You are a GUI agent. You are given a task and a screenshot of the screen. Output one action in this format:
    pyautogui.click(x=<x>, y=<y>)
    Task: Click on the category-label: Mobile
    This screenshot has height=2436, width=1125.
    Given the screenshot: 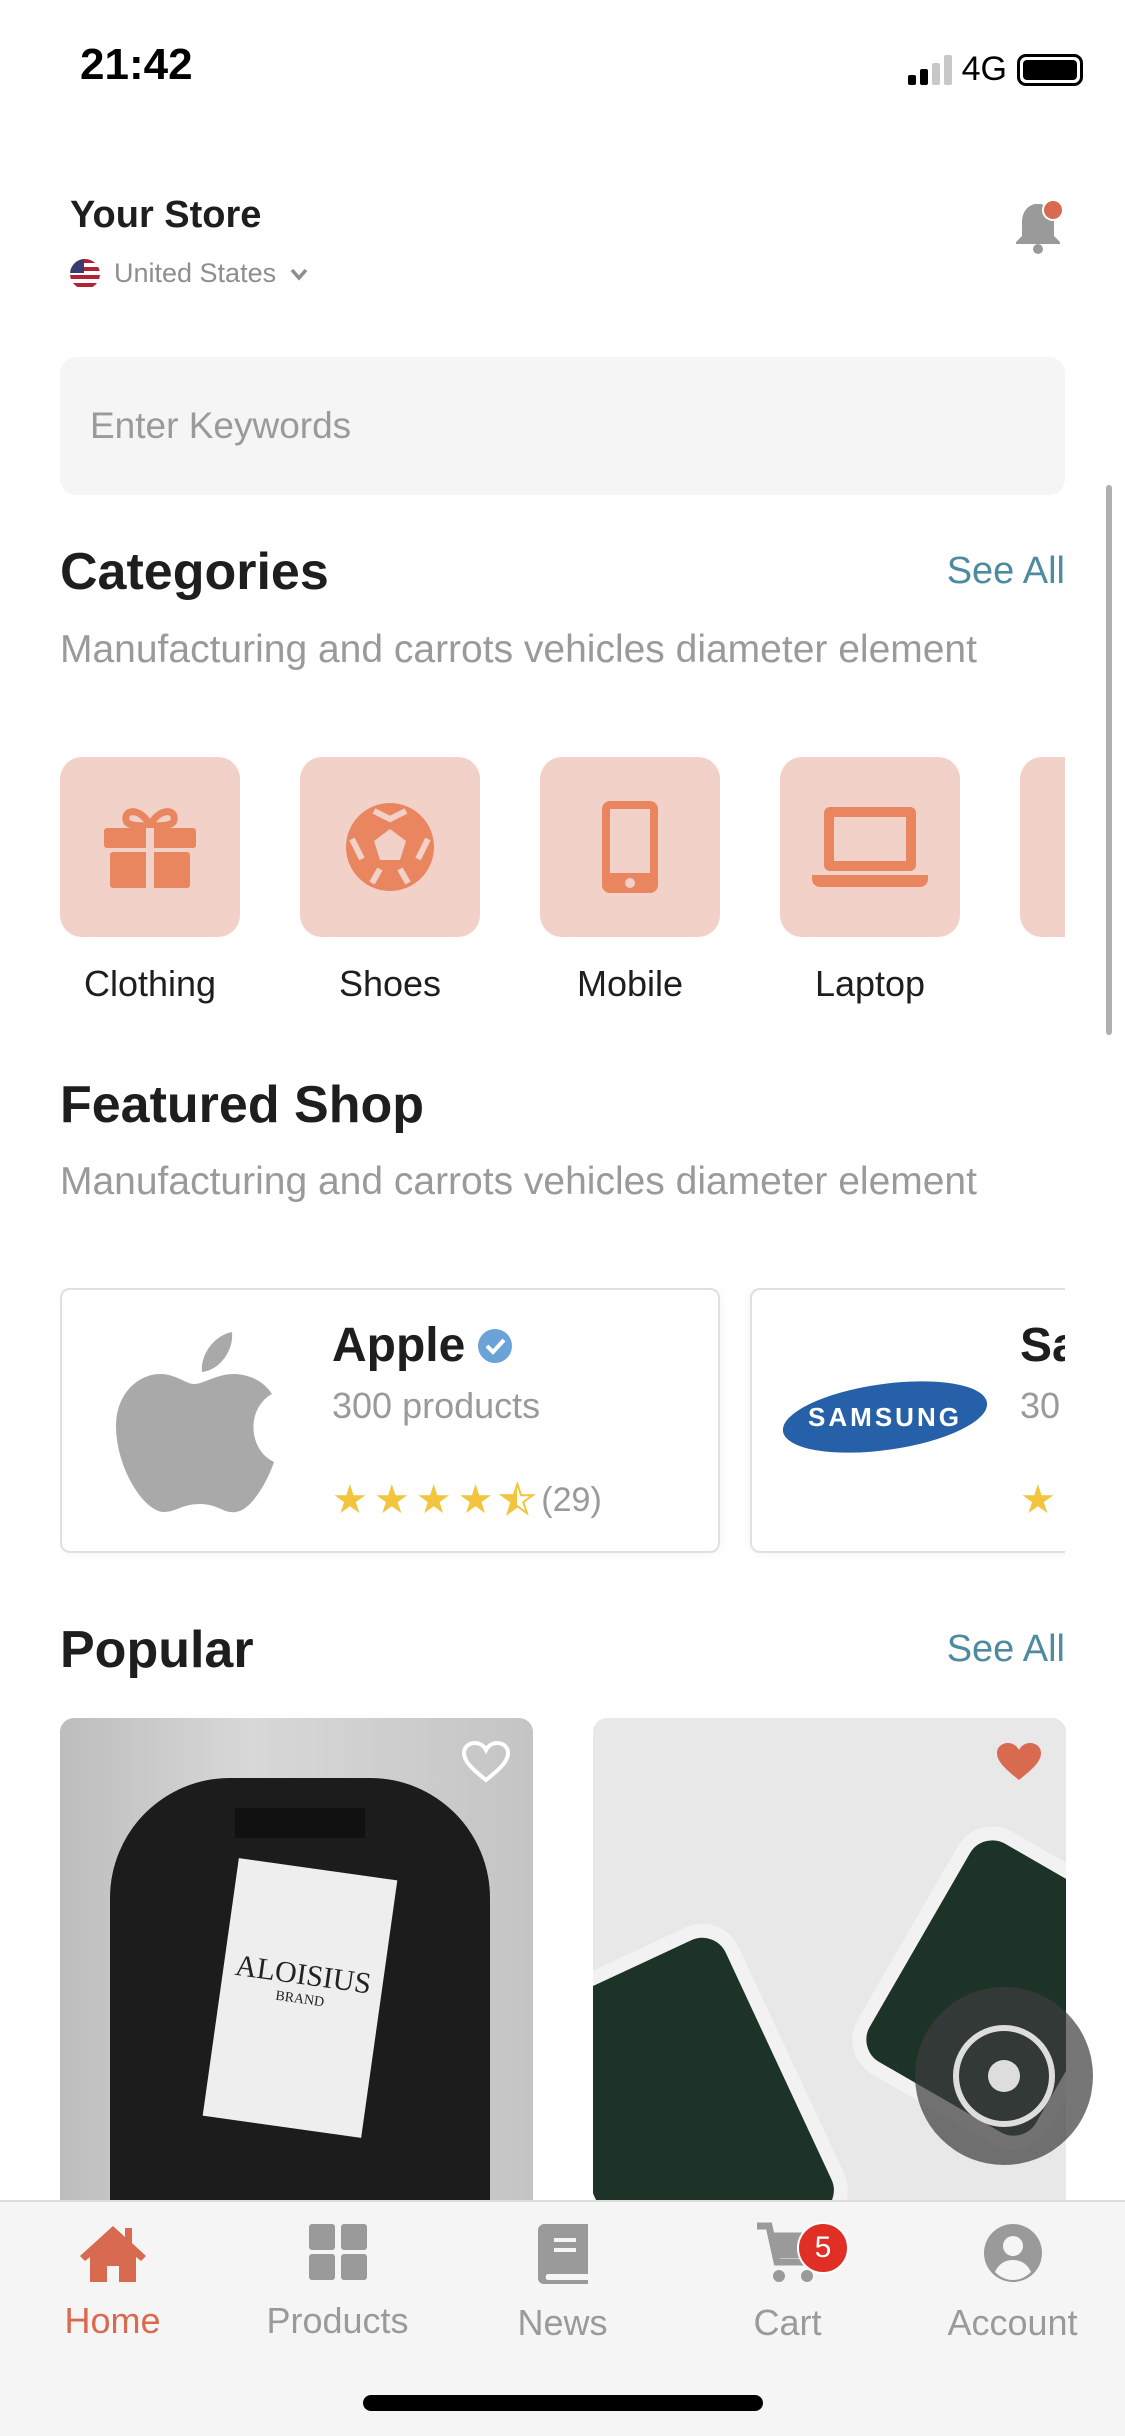 What is the action you would take?
    pyautogui.click(x=630, y=983)
    